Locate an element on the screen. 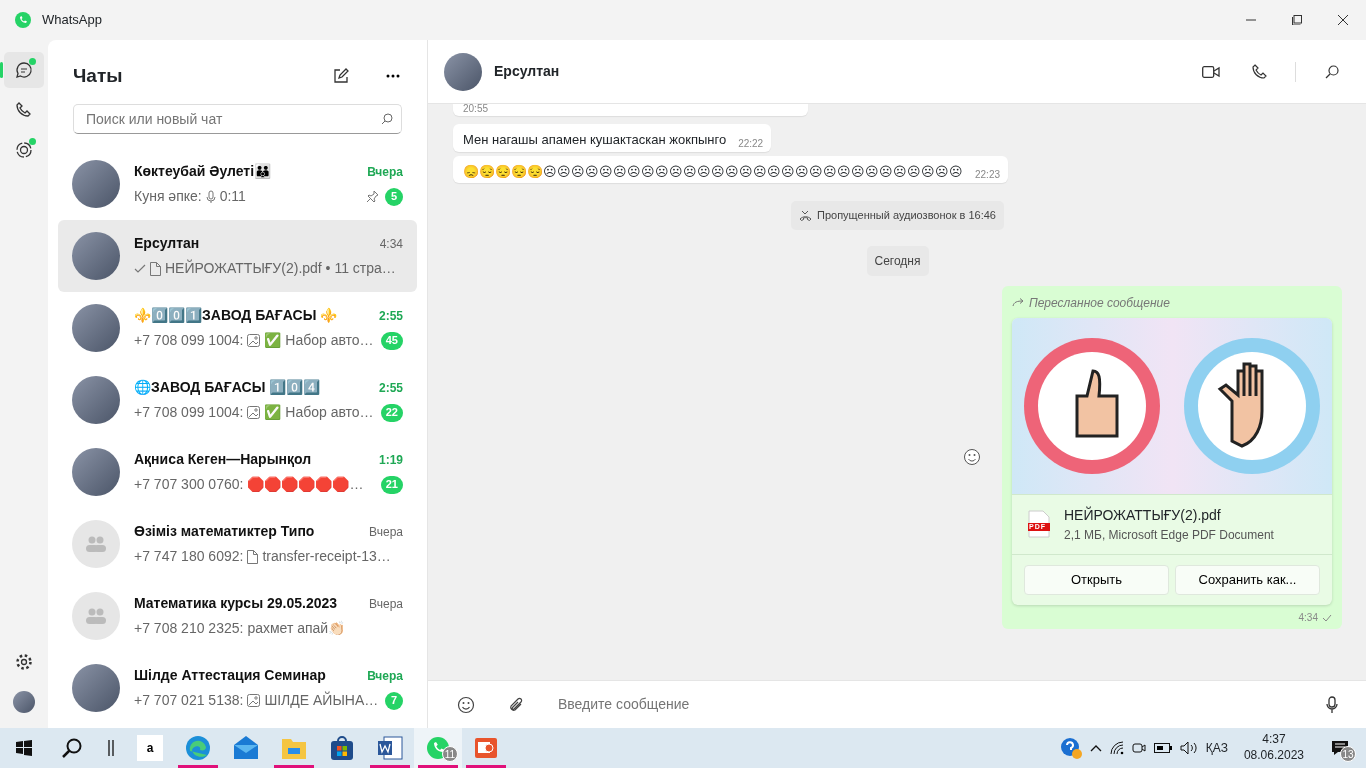 This screenshot has height=768, width=1366. whatsapp-logo-icon is located at coordinates (23, 20).